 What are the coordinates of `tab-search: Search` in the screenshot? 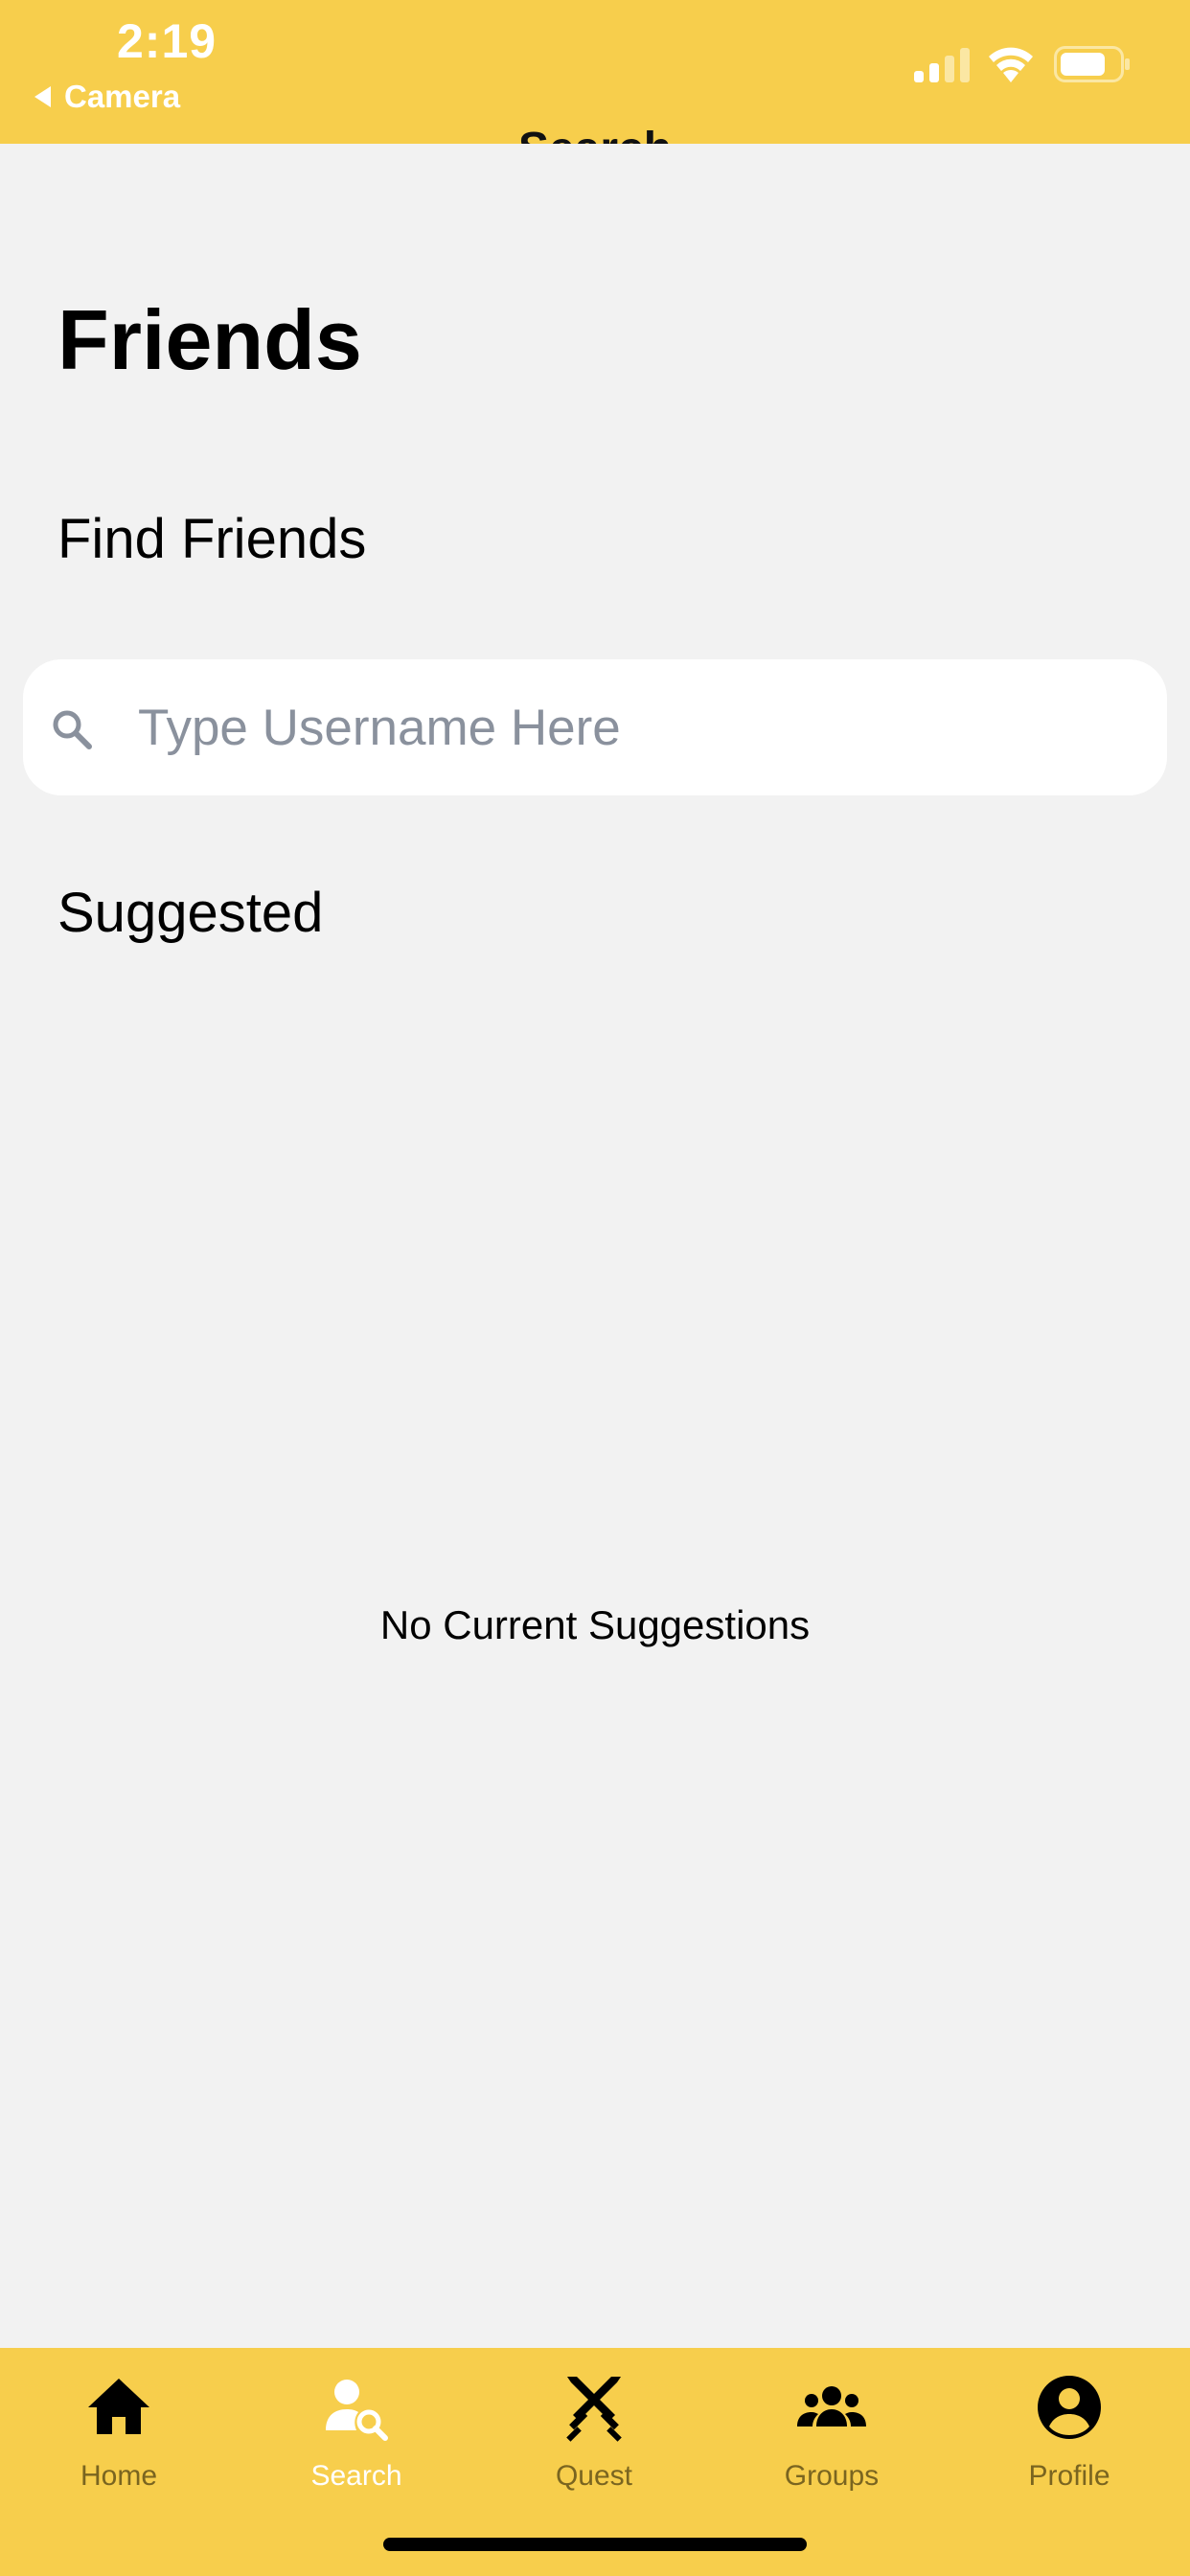 It's located at (357, 2439).